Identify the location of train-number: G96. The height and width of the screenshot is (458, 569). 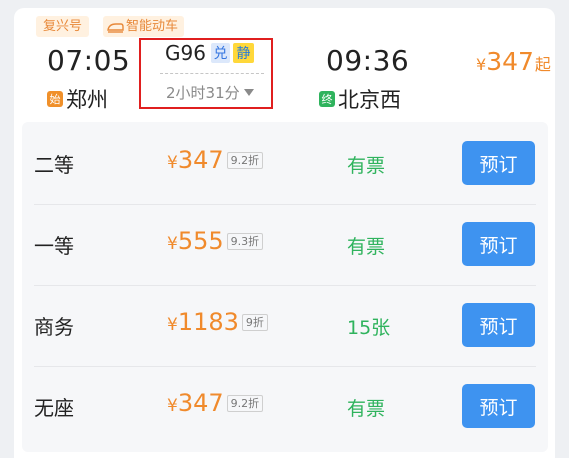
(185, 53).